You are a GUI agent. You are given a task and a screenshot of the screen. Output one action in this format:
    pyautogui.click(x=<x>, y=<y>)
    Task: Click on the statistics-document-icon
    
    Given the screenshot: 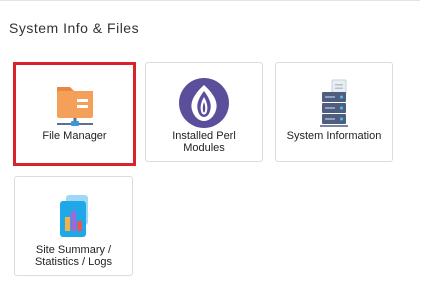 What is the action you would take?
    pyautogui.click(x=74, y=217)
    